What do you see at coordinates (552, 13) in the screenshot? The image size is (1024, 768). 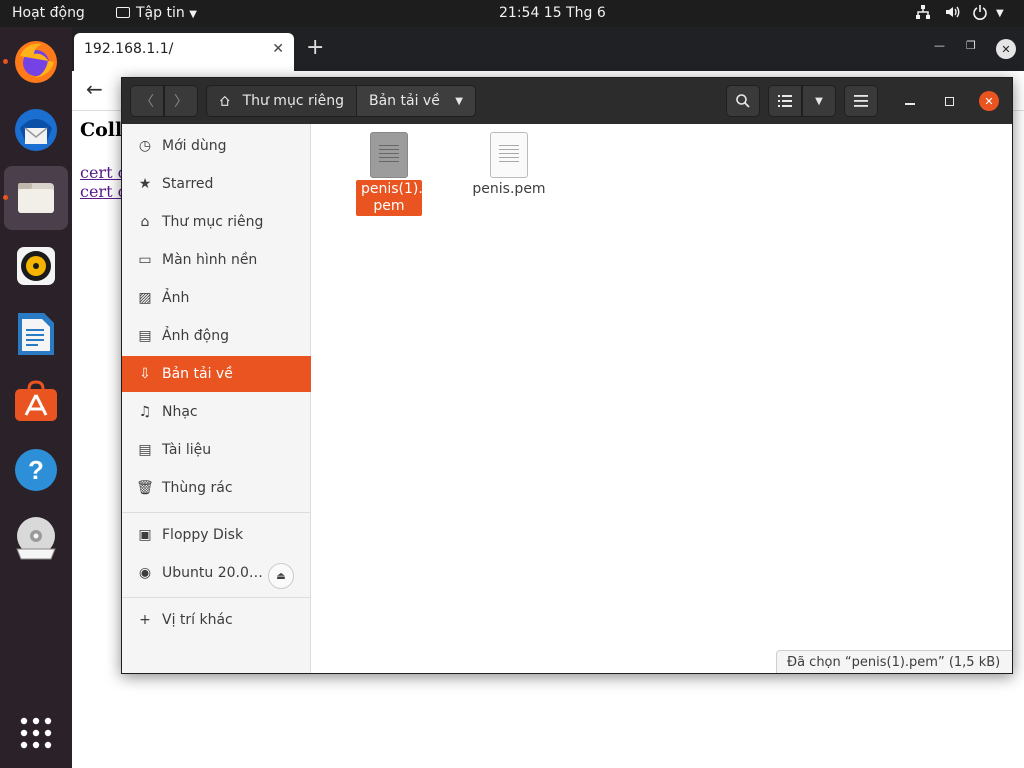 I see `clock: 21:54 15 Thg 6` at bounding box center [552, 13].